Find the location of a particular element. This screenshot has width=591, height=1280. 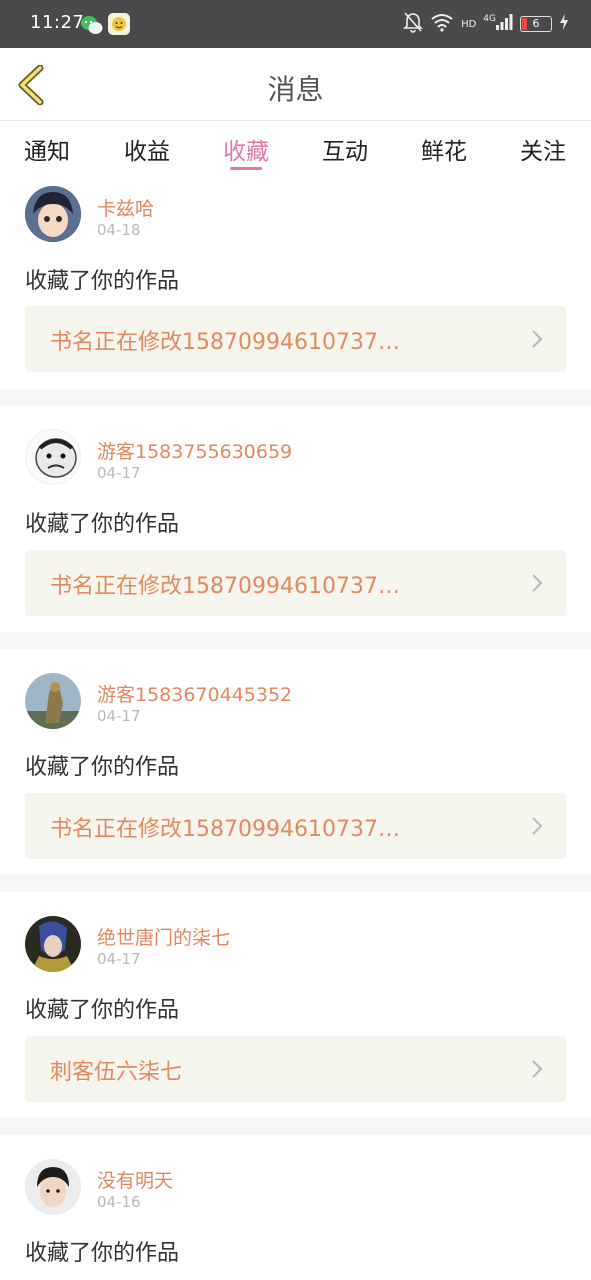

app-header: 消息 is located at coordinates (295, 84).